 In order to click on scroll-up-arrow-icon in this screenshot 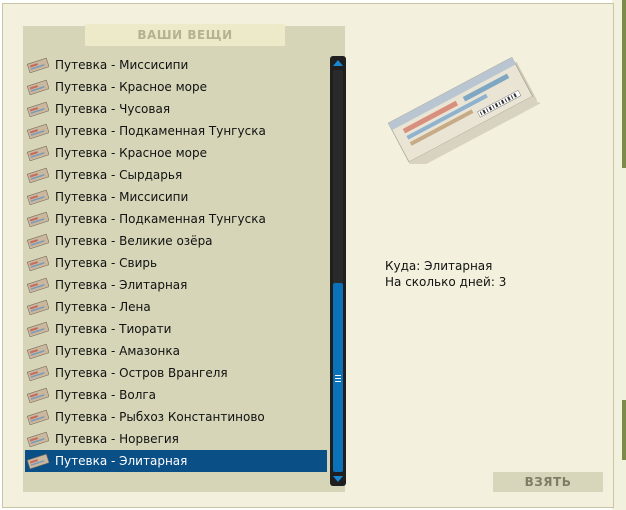, I will do `click(338, 63)`.